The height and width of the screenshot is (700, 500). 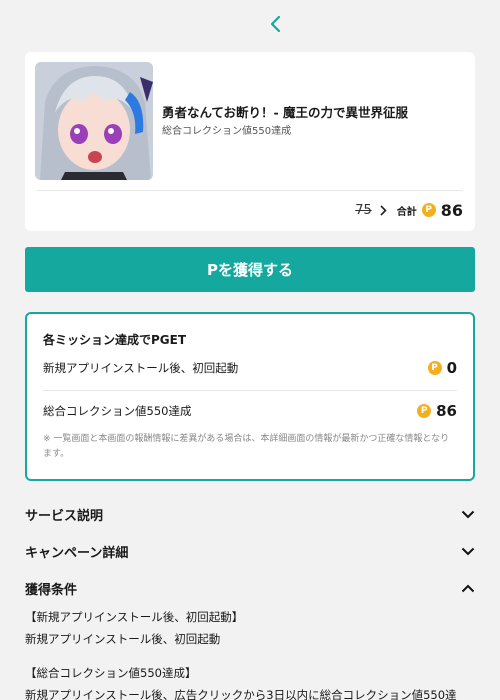 I want to click on chevron-up-icon, so click(x=468, y=588).